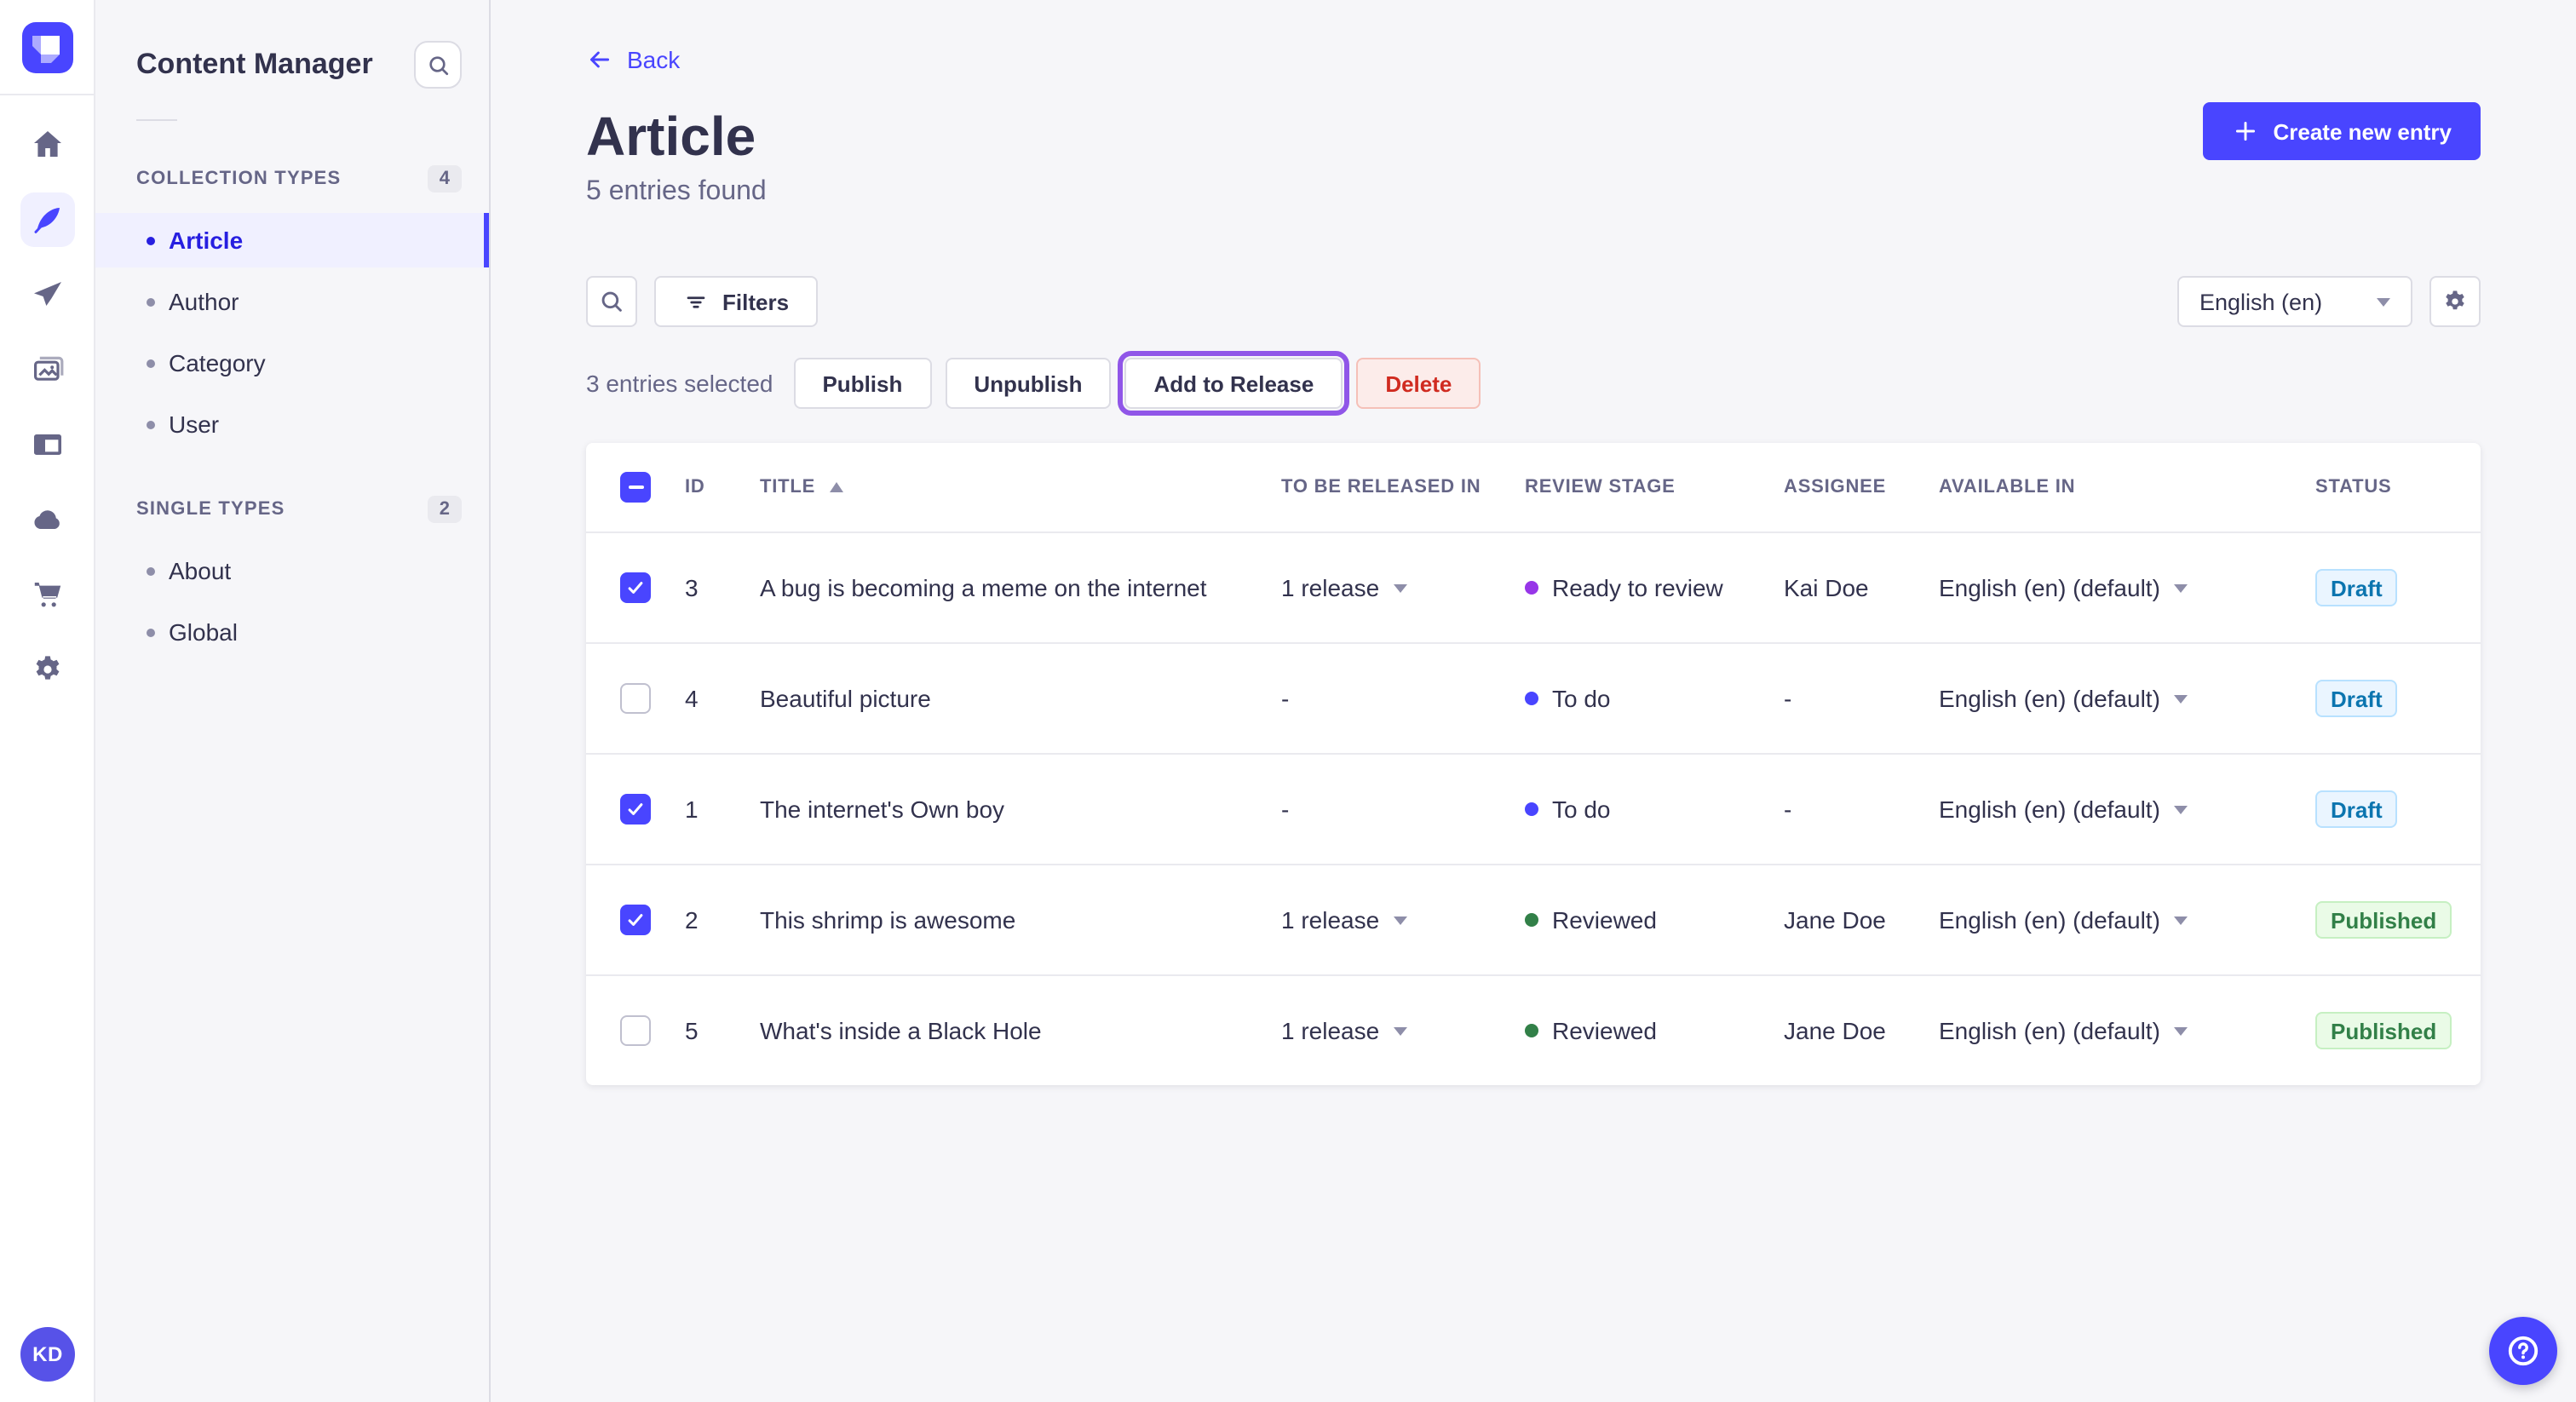 This screenshot has width=2576, height=1402. What do you see at coordinates (207, 240) in the screenshot?
I see `sidebar-item-label: Article` at bounding box center [207, 240].